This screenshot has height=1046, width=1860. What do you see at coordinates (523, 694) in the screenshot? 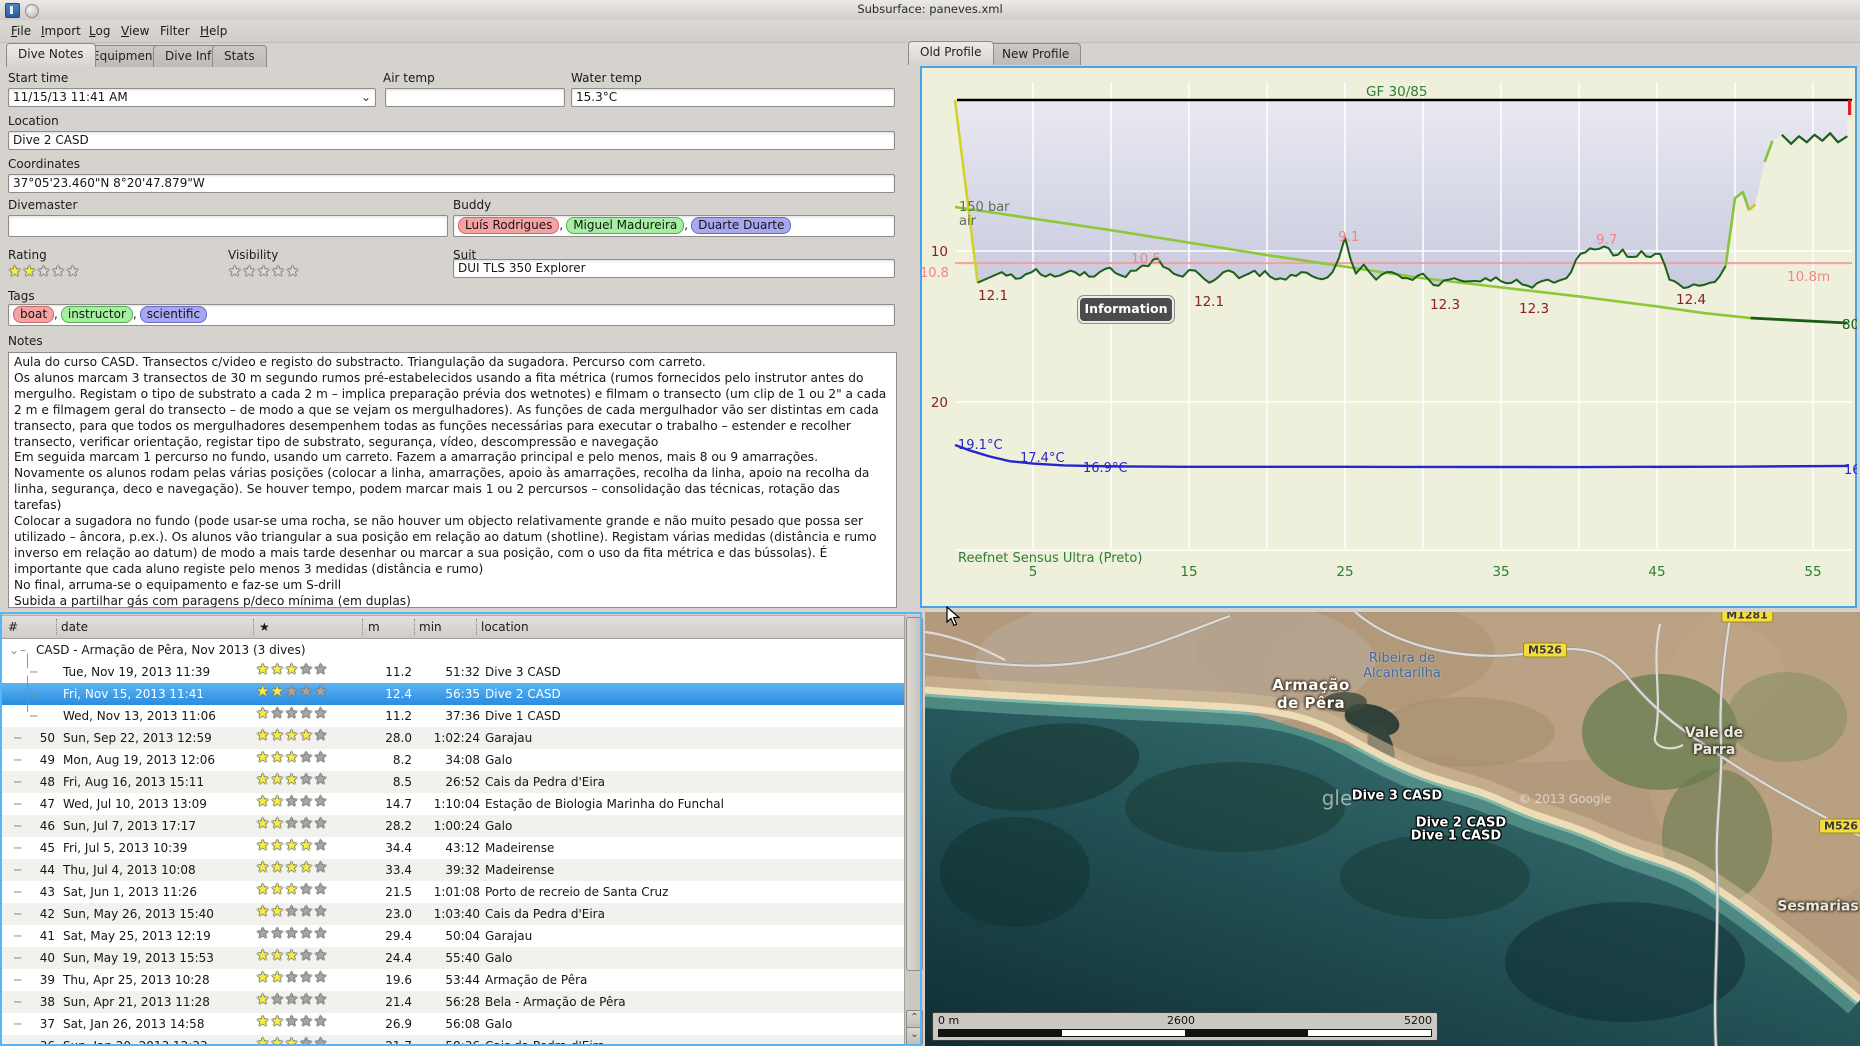
I see `dive-location: Dive 2 CASD` at bounding box center [523, 694].